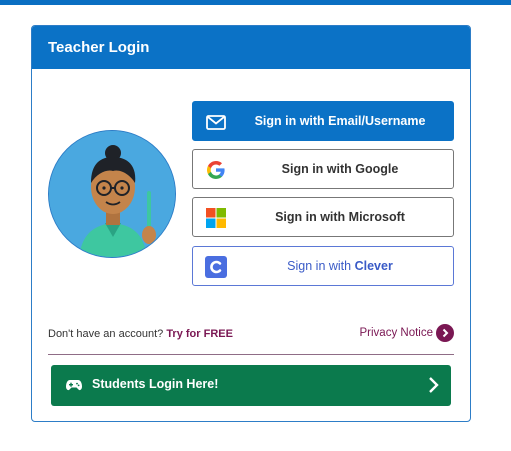  I want to click on students-login-button: Students Login Here!, so click(251, 385).